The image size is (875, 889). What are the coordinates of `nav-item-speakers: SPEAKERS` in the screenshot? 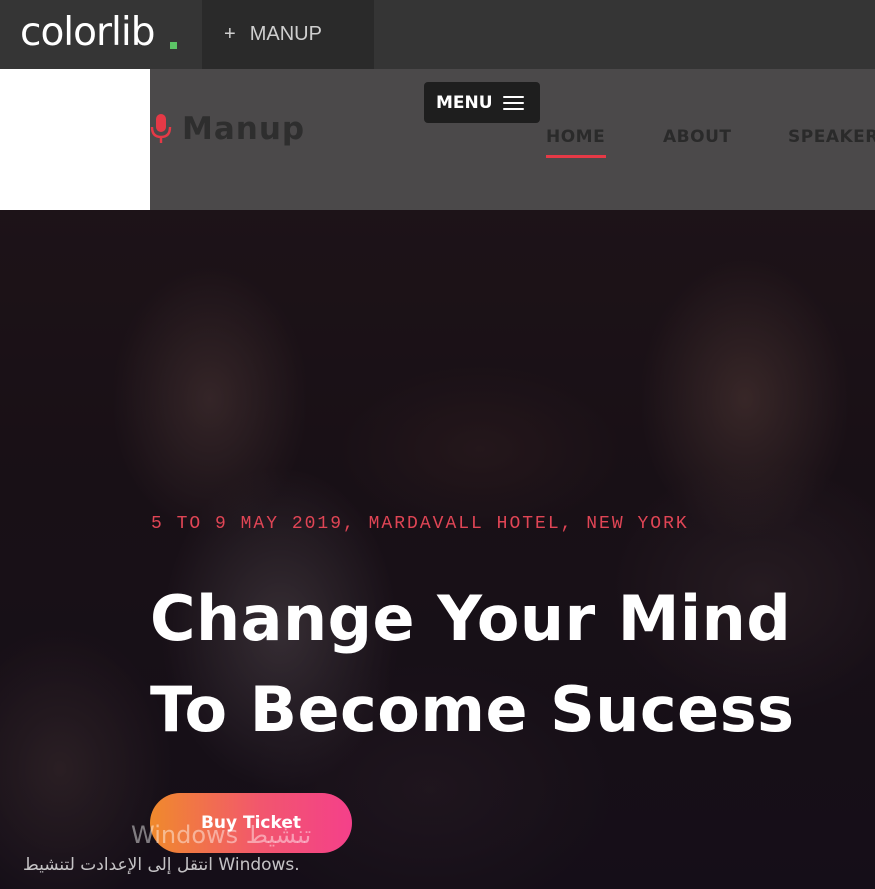 It's located at (831, 137).